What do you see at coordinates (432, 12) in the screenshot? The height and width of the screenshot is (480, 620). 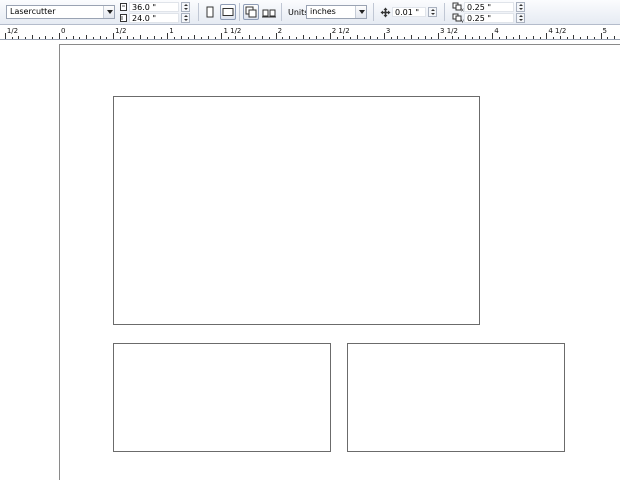 I see `nudge-spinner` at bounding box center [432, 12].